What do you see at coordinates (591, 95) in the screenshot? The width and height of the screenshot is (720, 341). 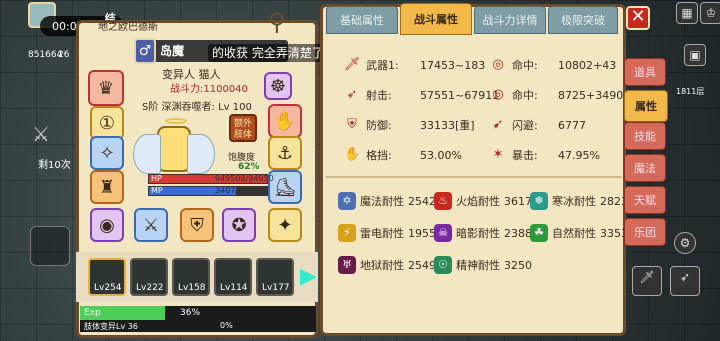 I see `stat-value: 8725+3490` at bounding box center [591, 95].